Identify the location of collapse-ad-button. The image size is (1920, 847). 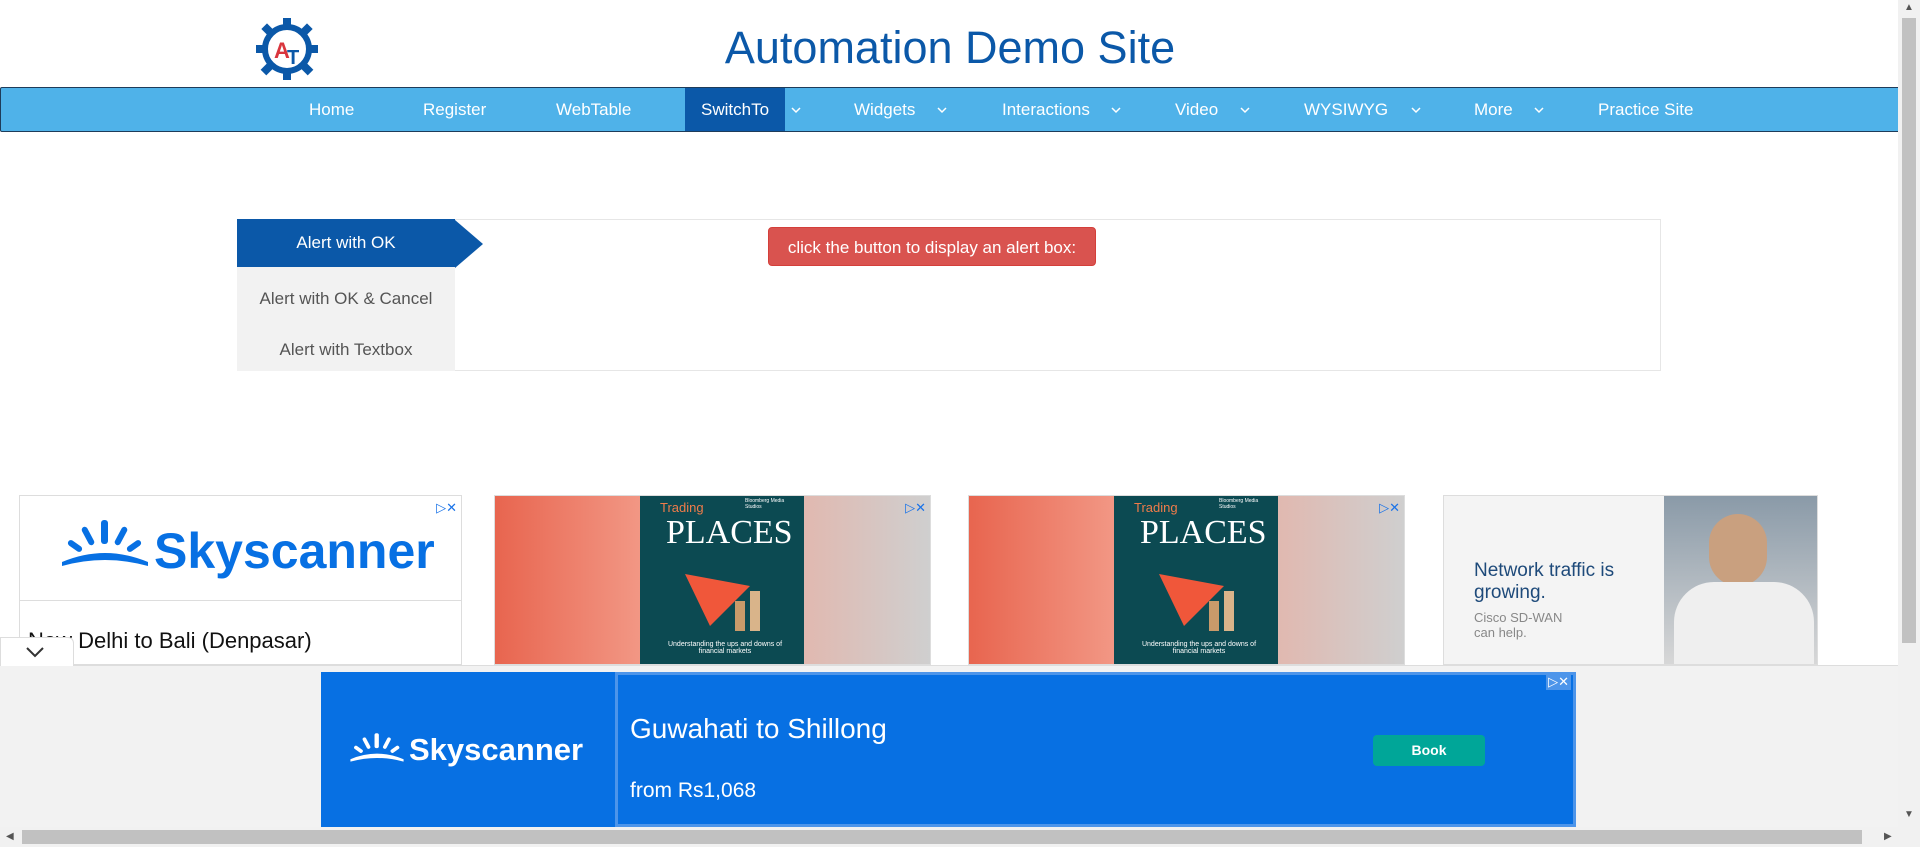
(37, 651).